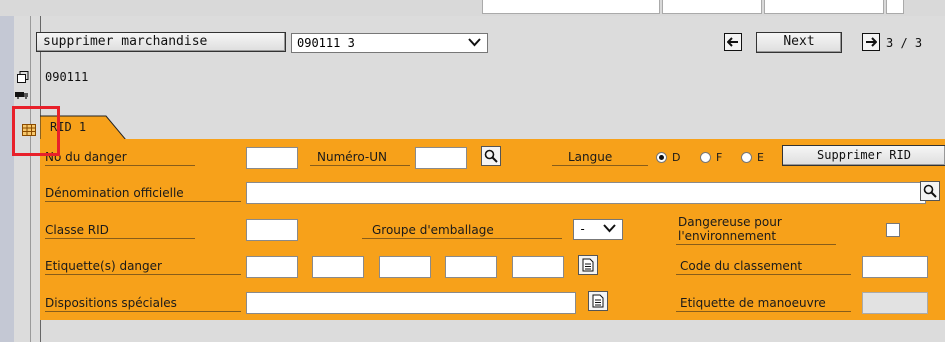 The image size is (945, 342). What do you see at coordinates (411, 303) in the screenshot?
I see `dispositions-input` at bounding box center [411, 303].